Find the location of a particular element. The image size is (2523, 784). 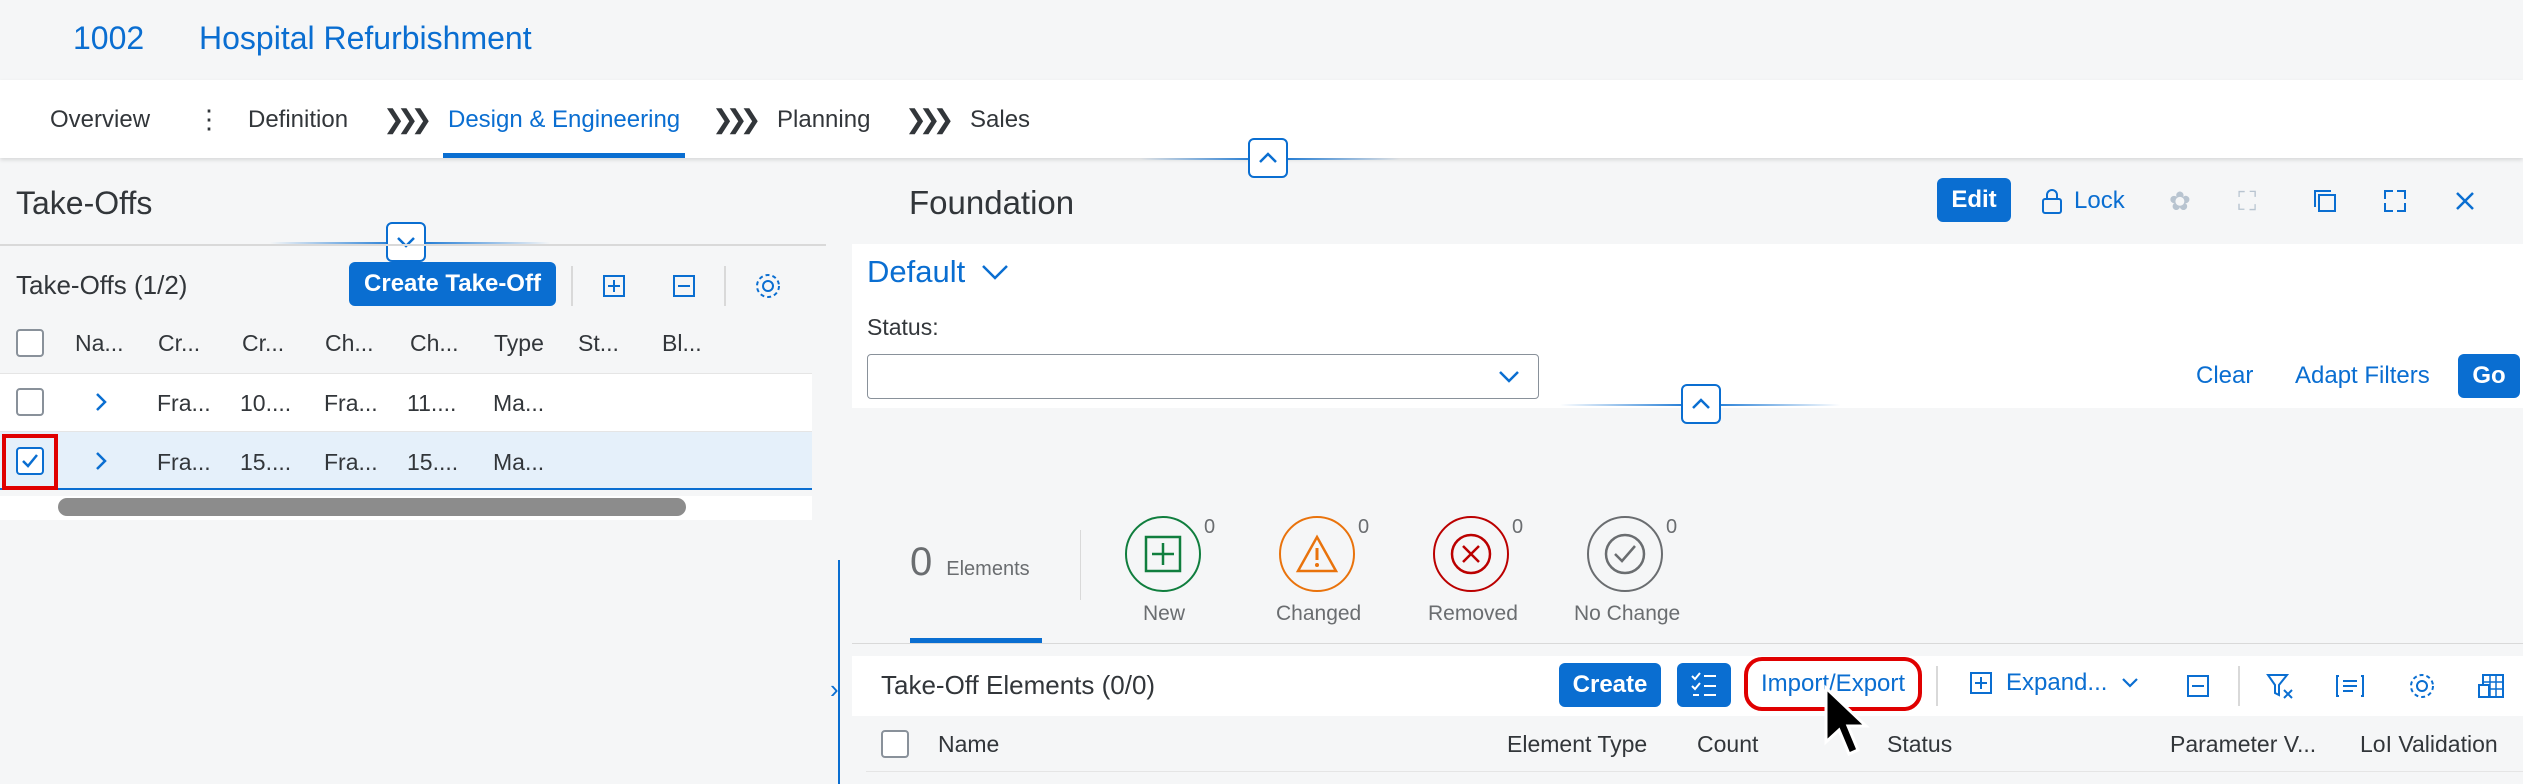

go-button: Go is located at coordinates (2489, 376).